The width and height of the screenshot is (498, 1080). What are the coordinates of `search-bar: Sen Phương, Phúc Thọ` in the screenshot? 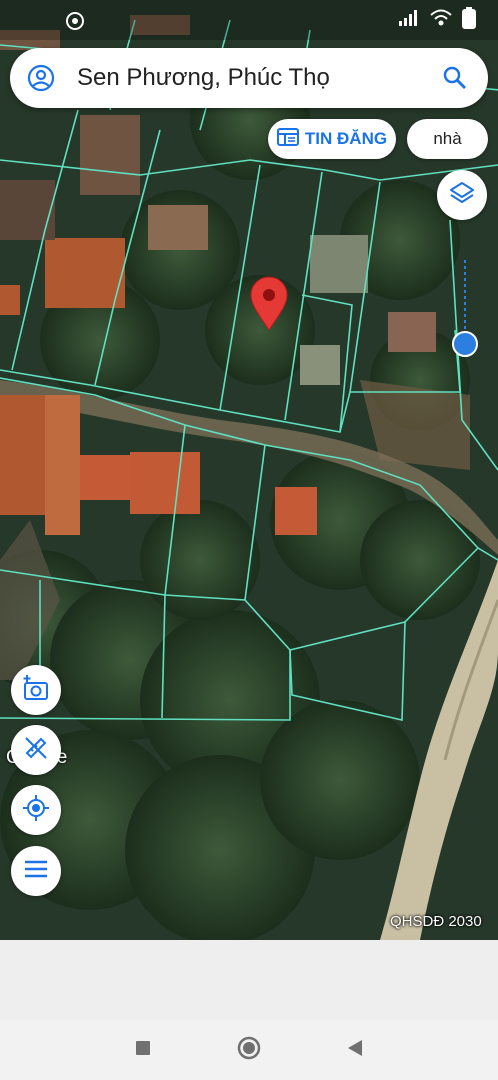 It's located at (249, 78).